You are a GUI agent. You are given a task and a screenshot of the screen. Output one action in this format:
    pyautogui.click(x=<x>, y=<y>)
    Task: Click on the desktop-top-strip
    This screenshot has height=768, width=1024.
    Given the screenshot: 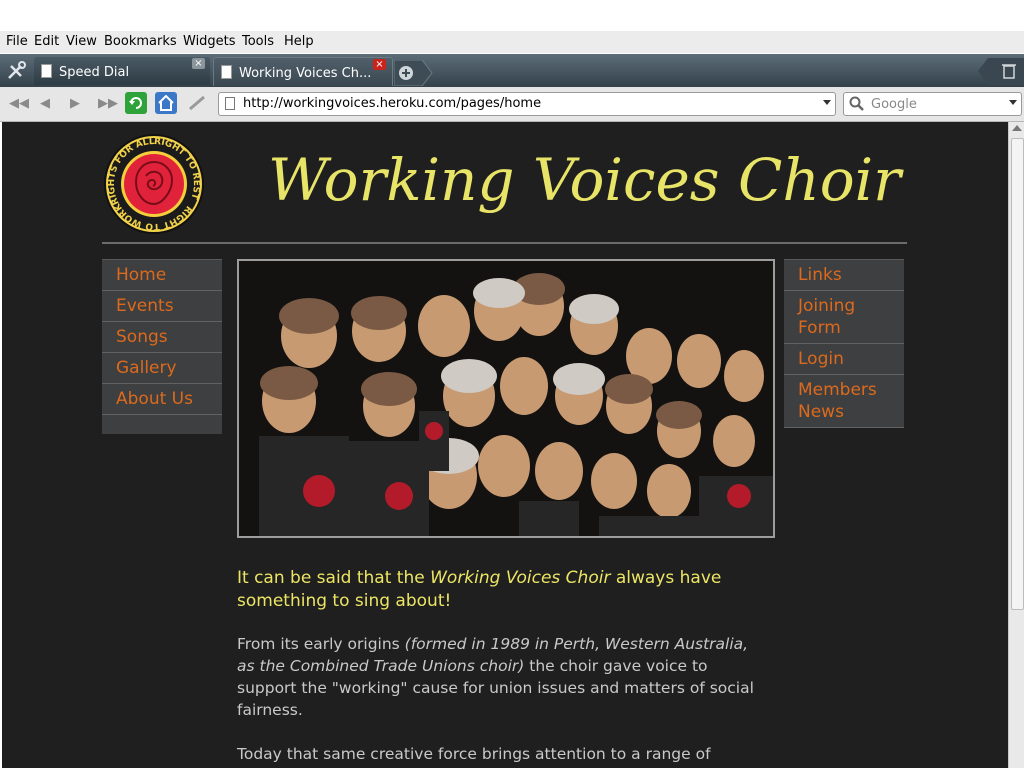 What is the action you would take?
    pyautogui.click(x=512, y=15)
    